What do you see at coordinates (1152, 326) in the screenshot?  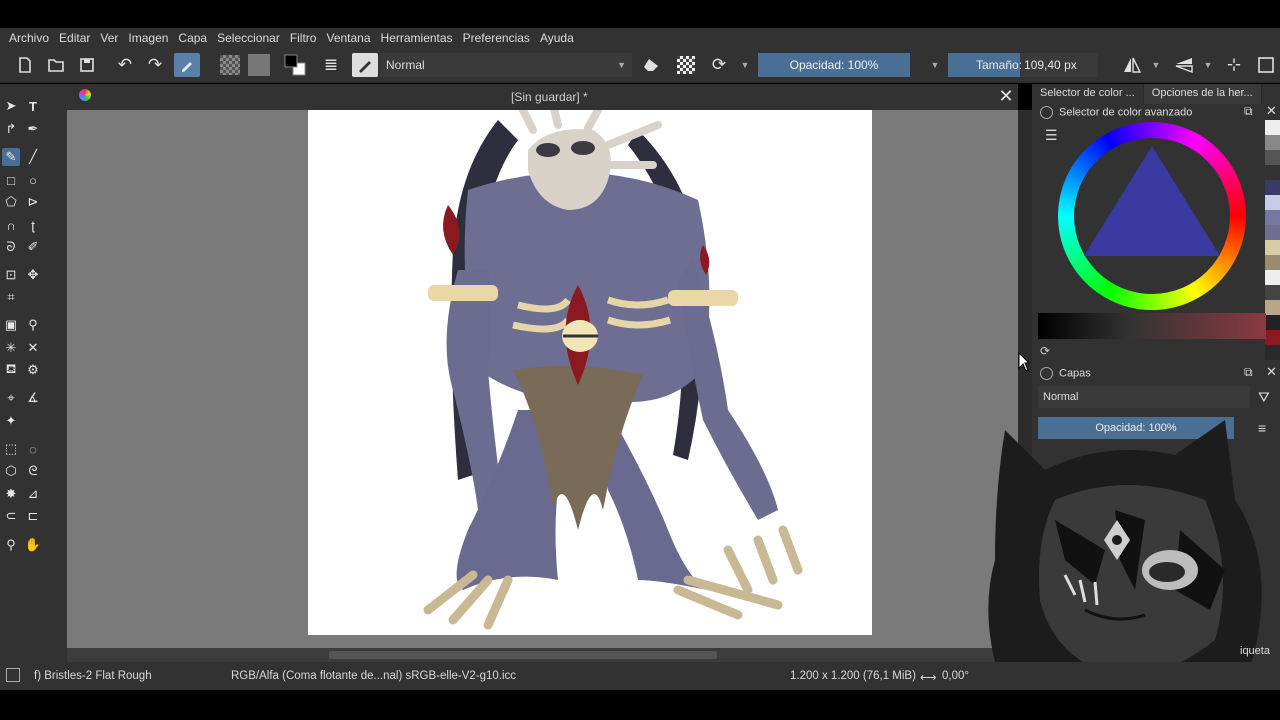 I see `color-history-bar` at bounding box center [1152, 326].